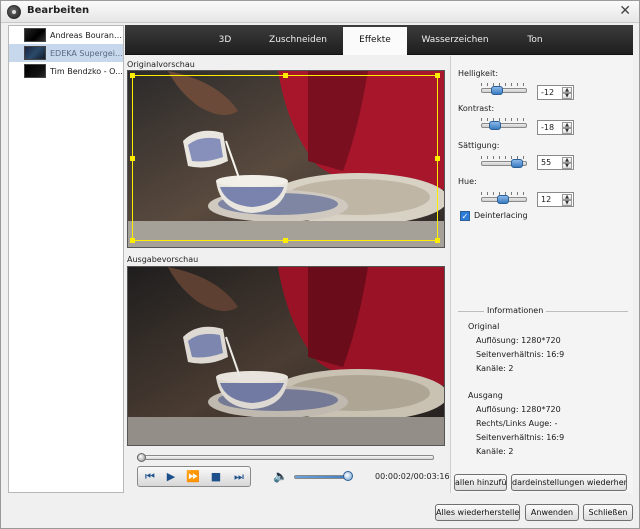 The image size is (640, 529). What do you see at coordinates (216, 477) in the screenshot?
I see `stop-icon: ■` at bounding box center [216, 477].